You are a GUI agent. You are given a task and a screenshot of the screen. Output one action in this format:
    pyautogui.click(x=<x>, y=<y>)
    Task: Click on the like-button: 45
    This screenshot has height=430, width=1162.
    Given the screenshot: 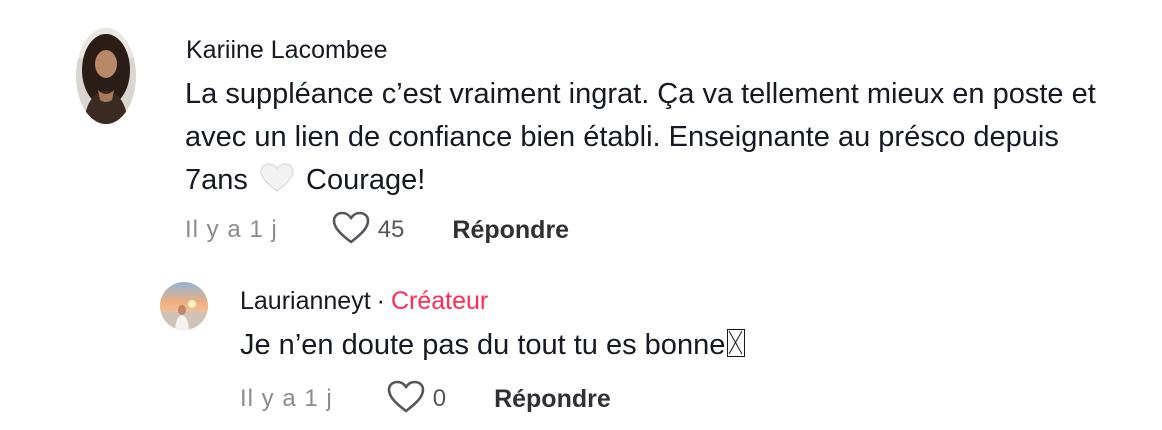 What is the action you would take?
    pyautogui.click(x=368, y=230)
    